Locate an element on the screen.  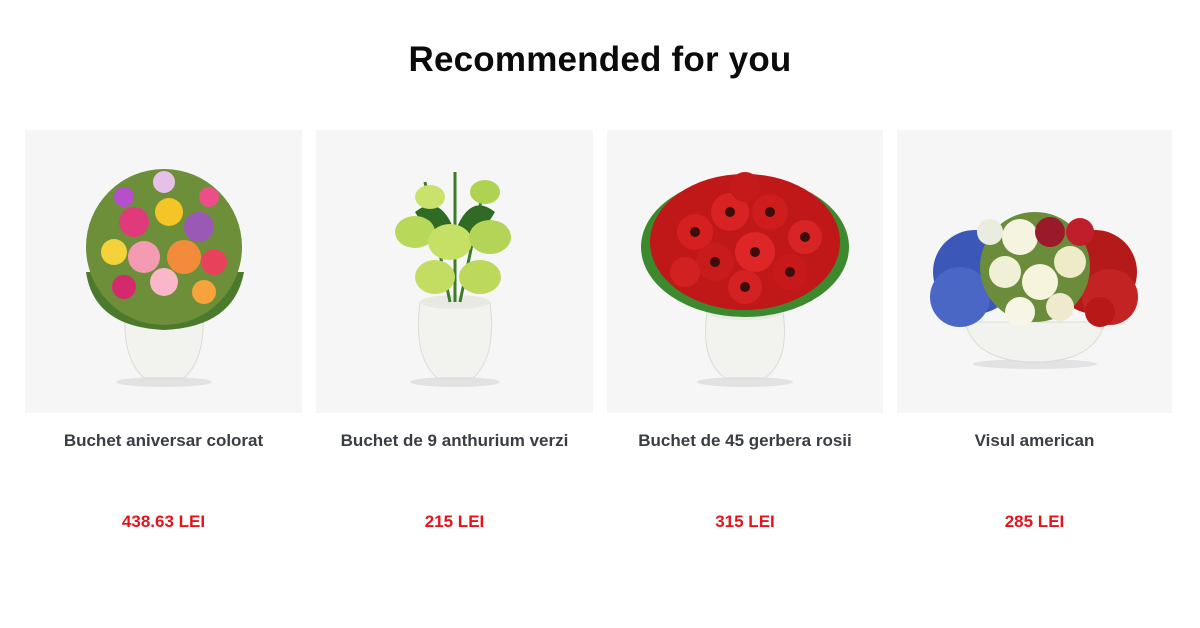
product-name: Visul american is located at coordinates (1034, 465).